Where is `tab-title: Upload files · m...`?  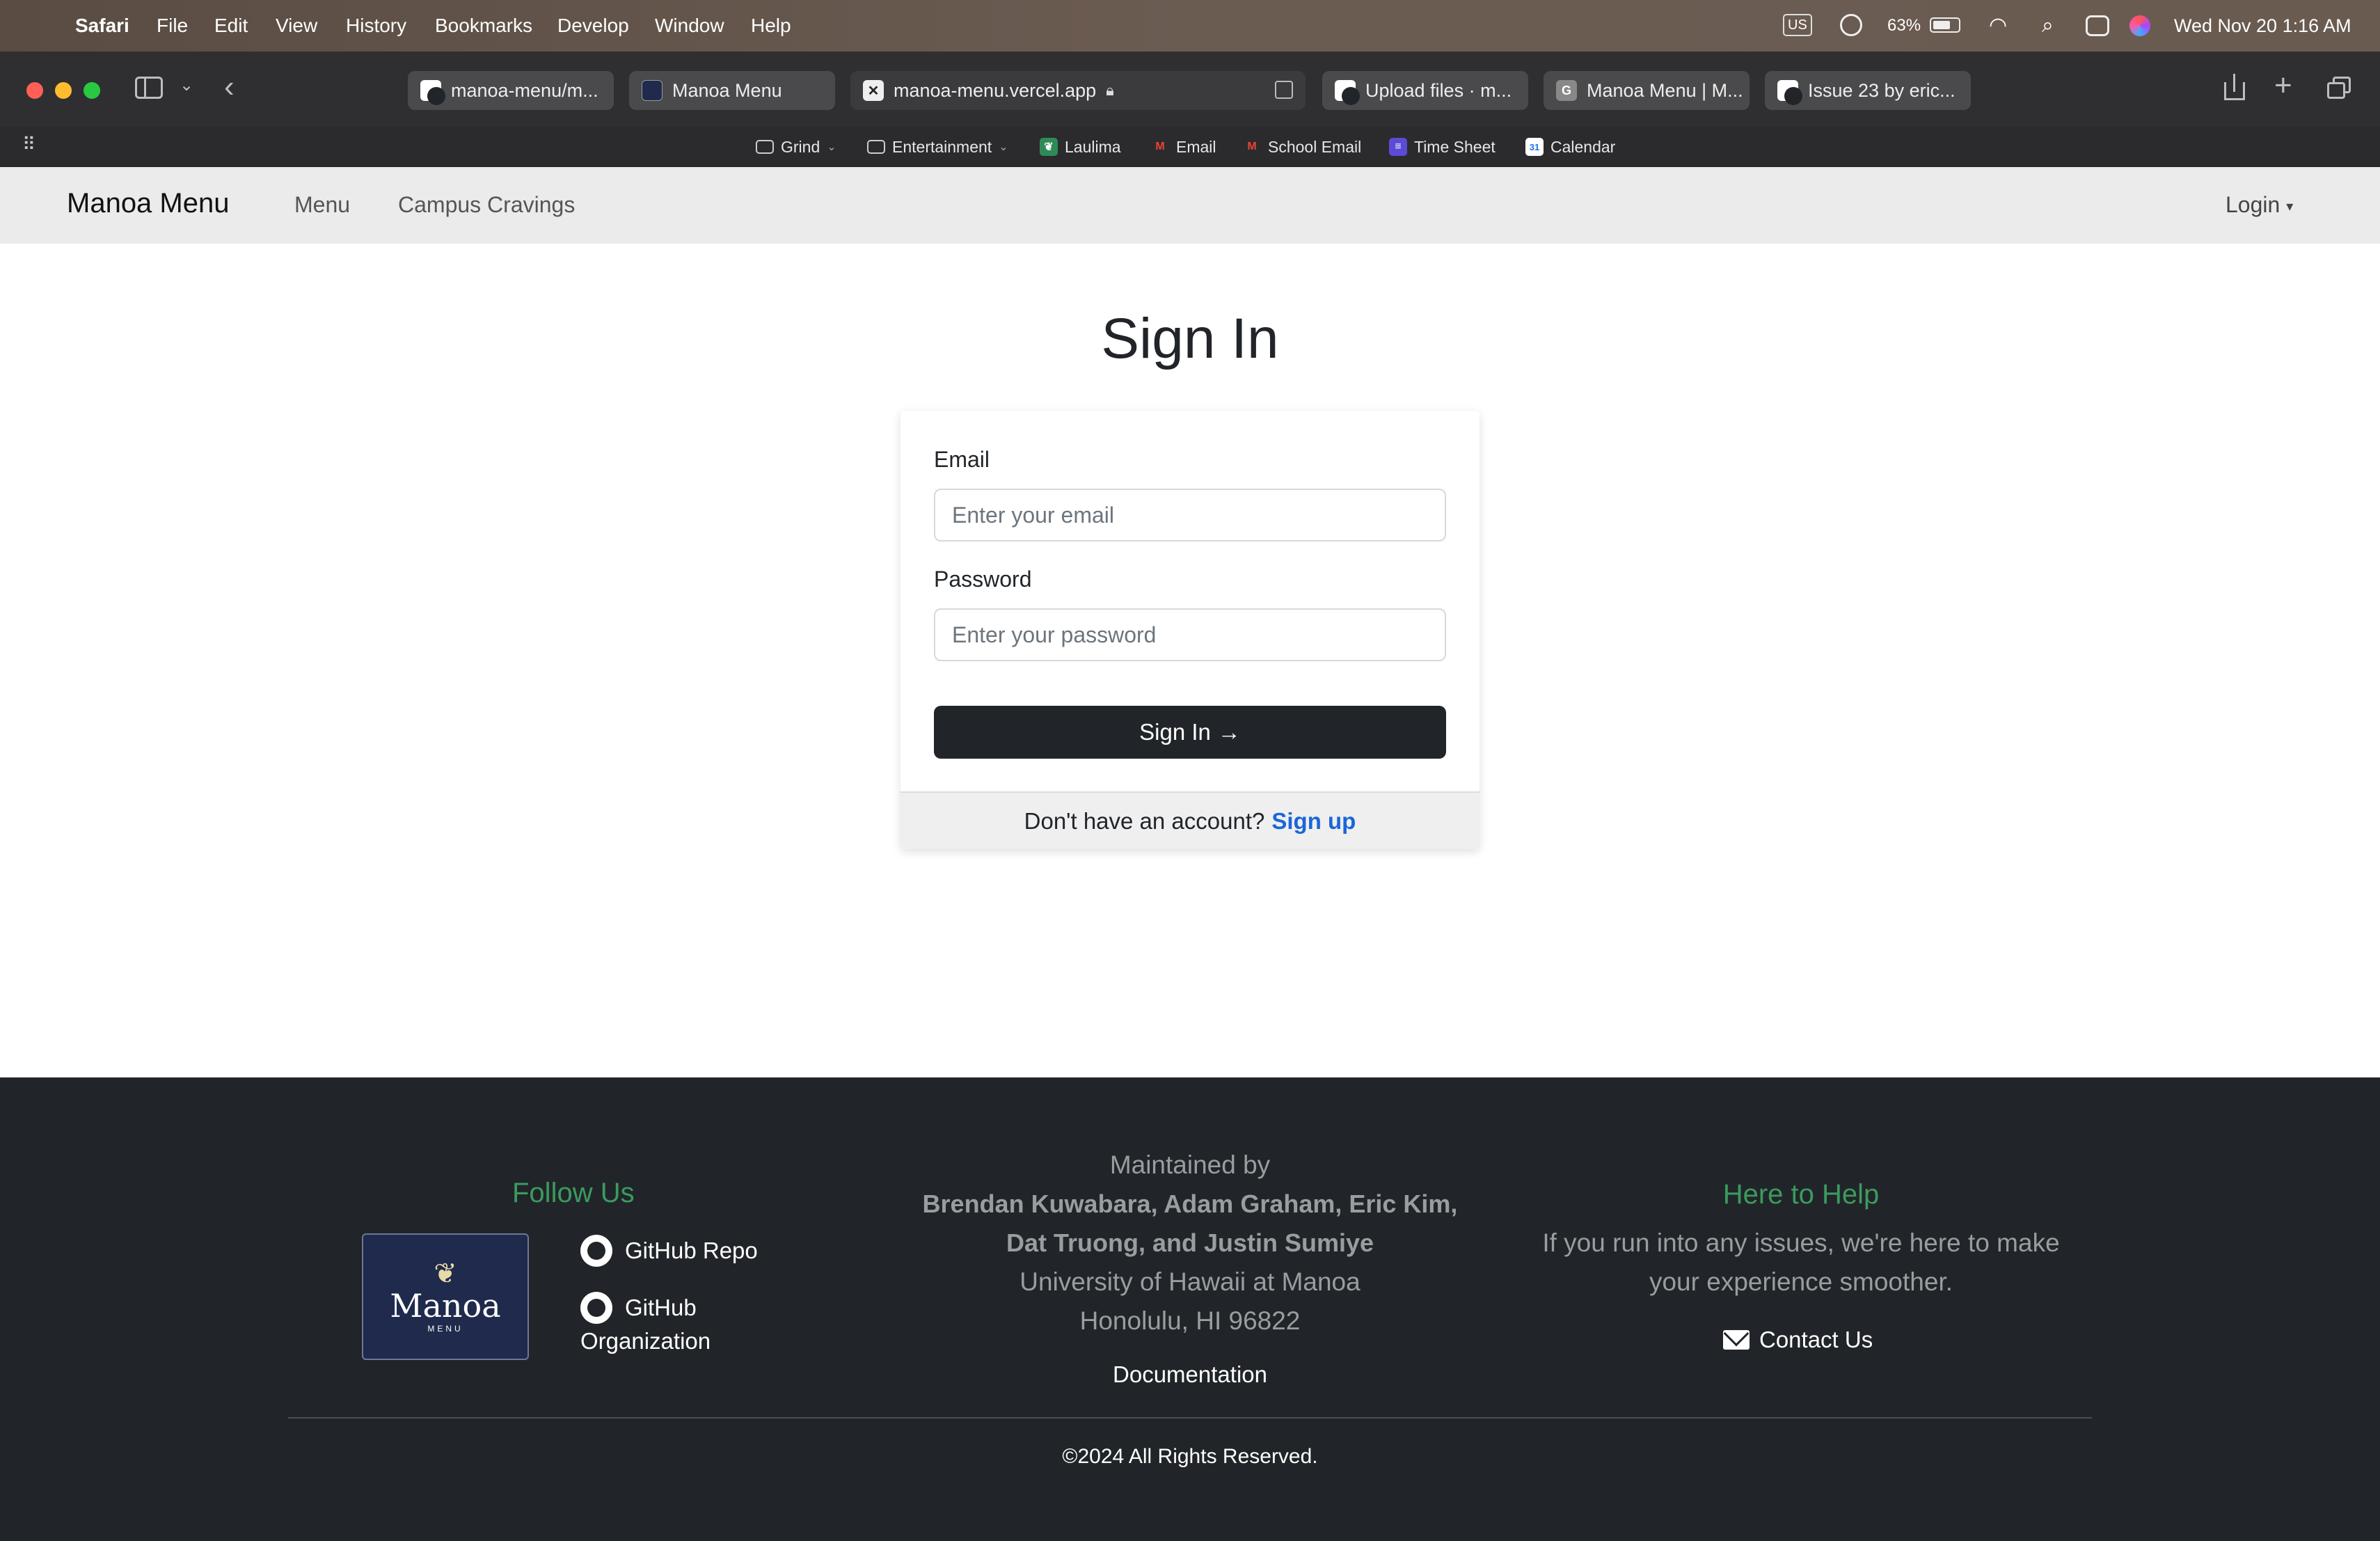 tab-title: Upload files · m... is located at coordinates (1438, 90).